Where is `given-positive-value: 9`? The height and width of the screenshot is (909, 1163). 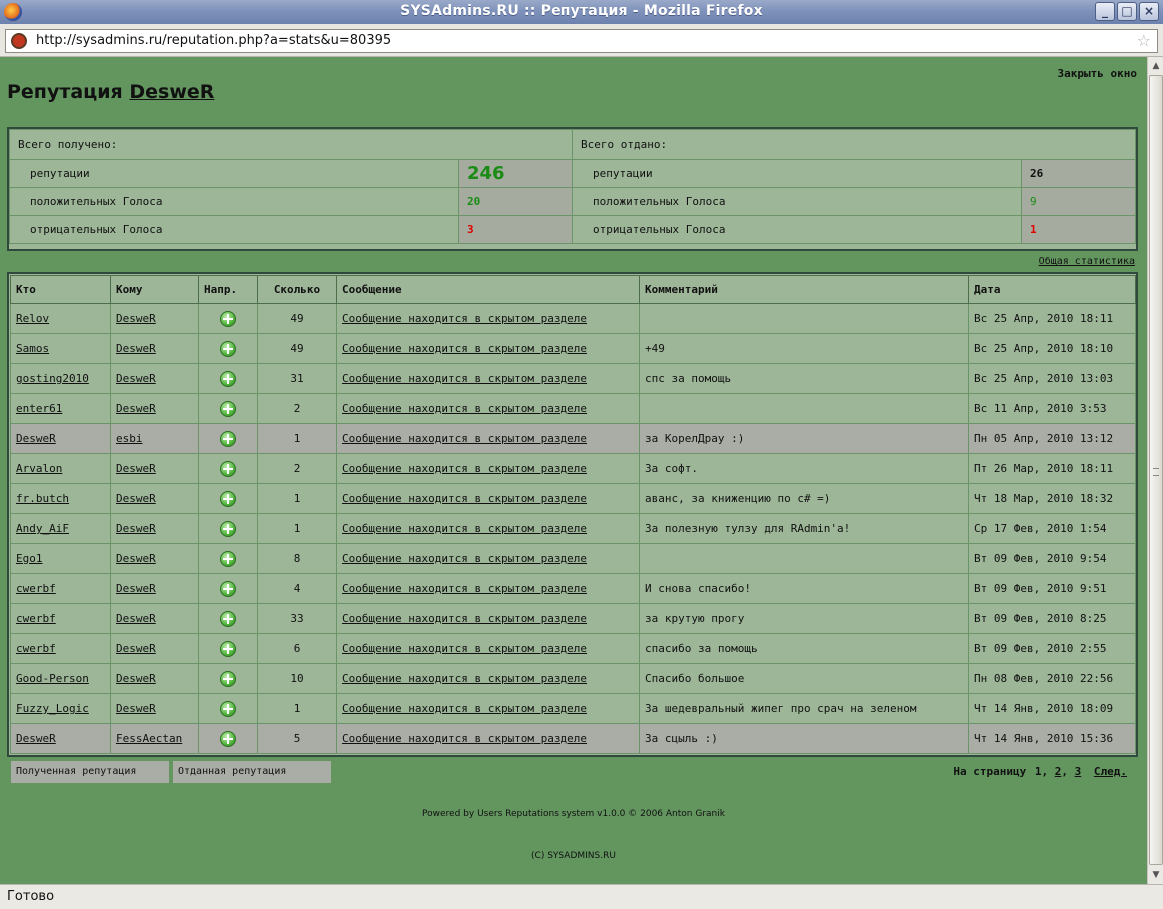 given-positive-value: 9 is located at coordinates (1078, 201).